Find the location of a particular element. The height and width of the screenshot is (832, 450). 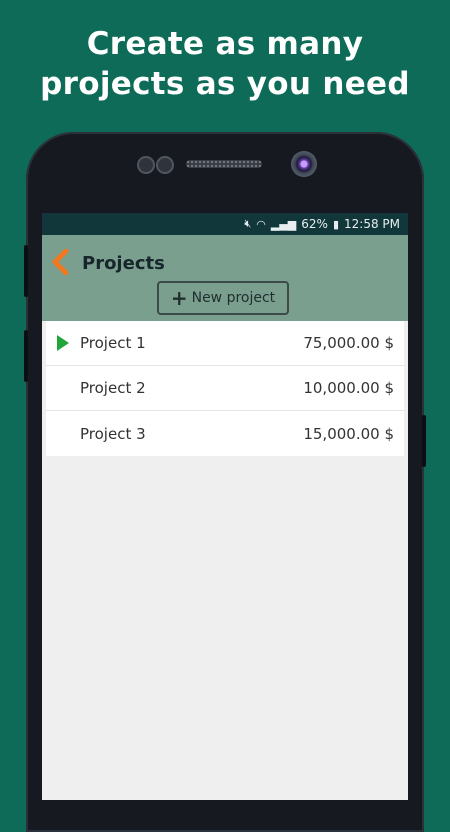

new-project-label: New project is located at coordinates (233, 298).